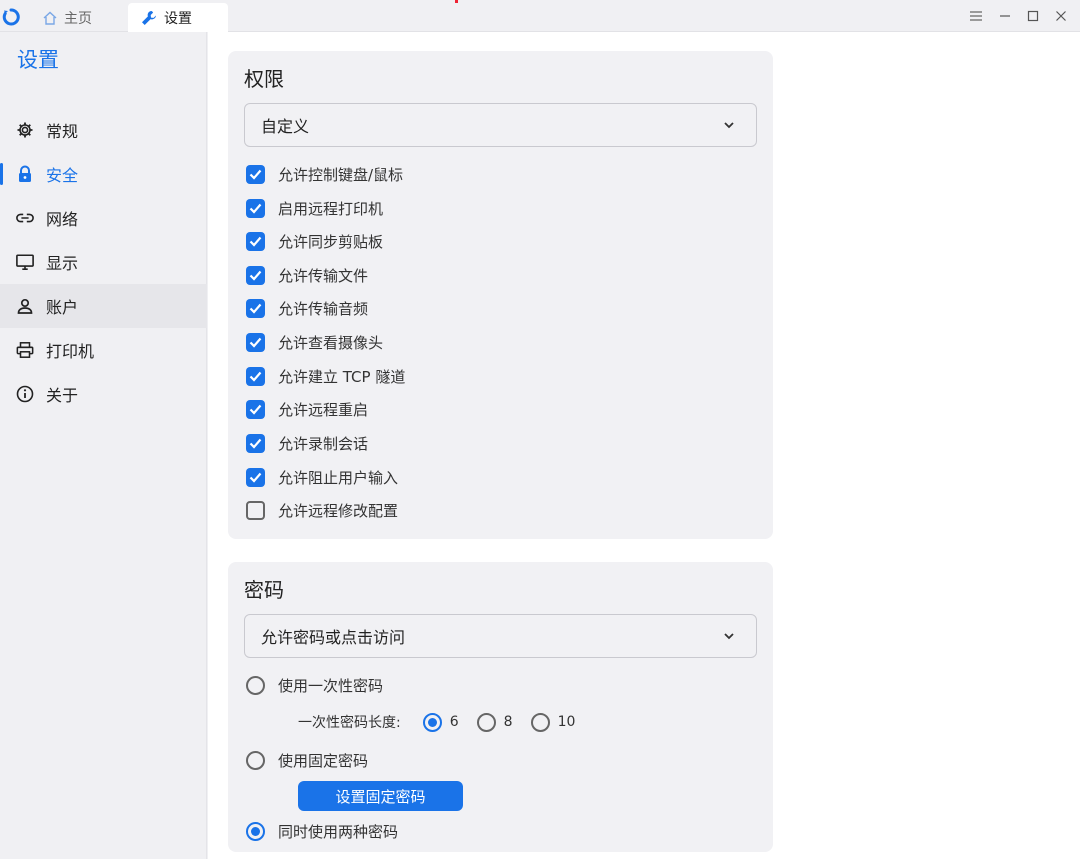  I want to click on checkbox-label: 允许建立 TCP 隧道, so click(342, 376).